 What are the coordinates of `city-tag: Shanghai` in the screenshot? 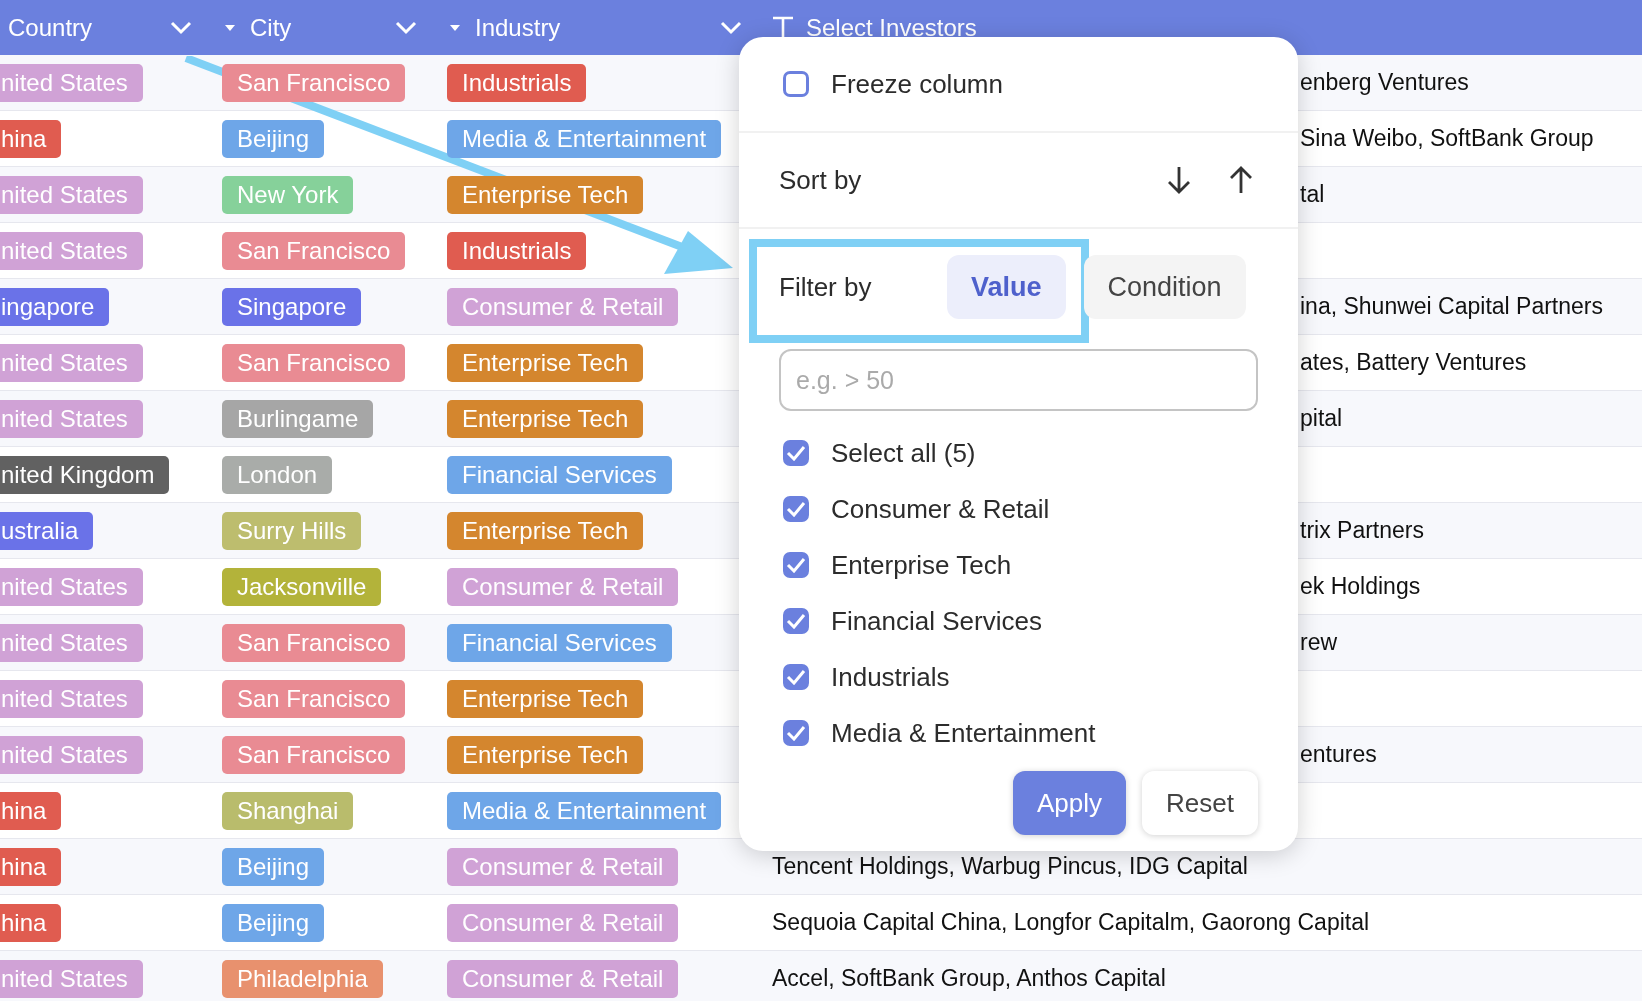 It's located at (288, 810).